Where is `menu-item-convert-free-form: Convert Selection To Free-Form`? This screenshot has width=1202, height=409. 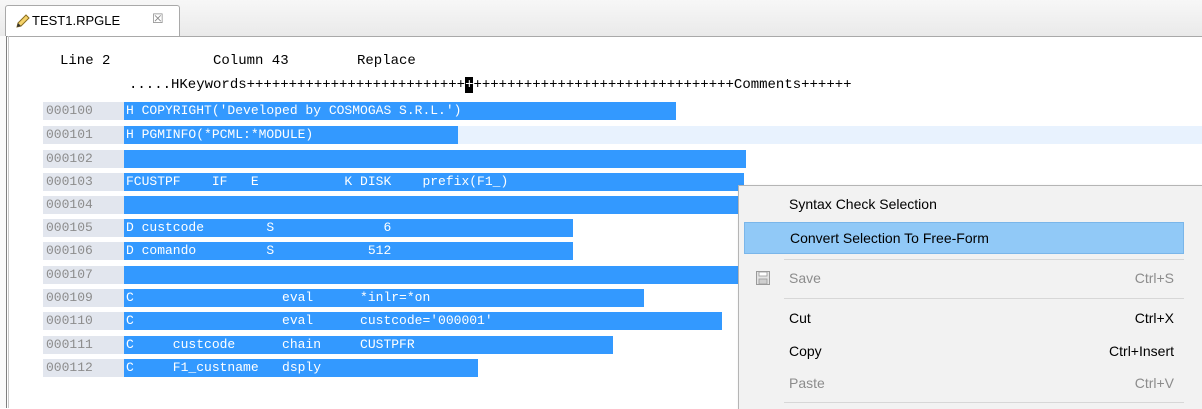
menu-item-convert-free-form: Convert Selection To Free-Form is located at coordinates (964, 238).